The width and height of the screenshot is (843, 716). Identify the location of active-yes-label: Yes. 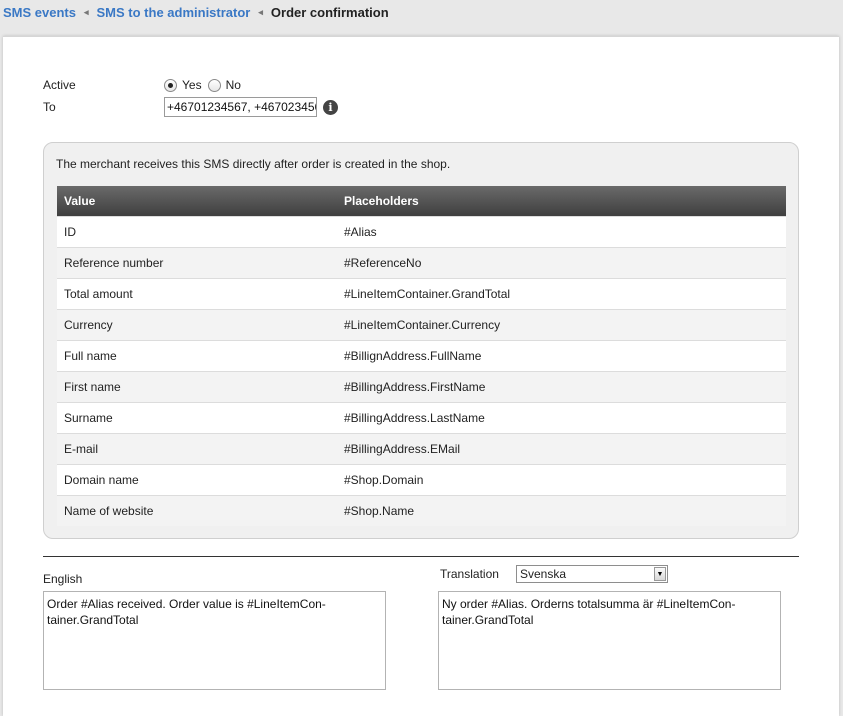
(192, 85).